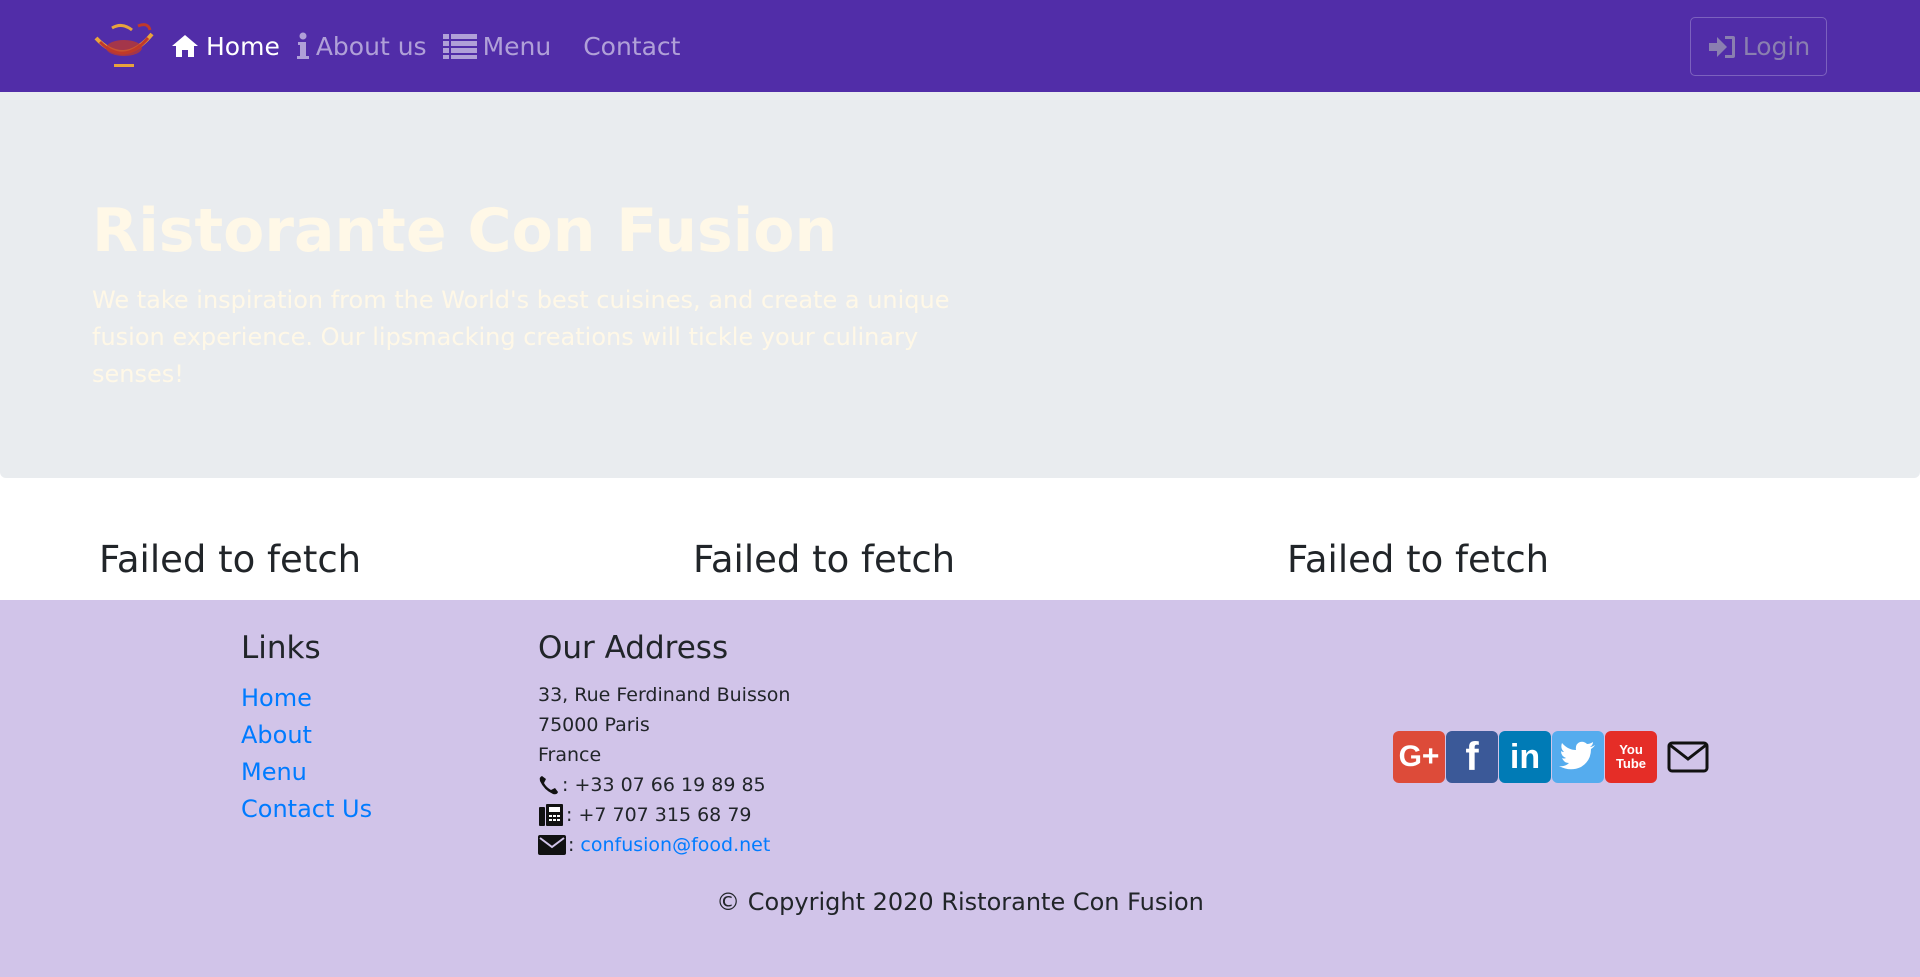 Image resolution: width=1920 pixels, height=977 pixels. Describe the element at coordinates (243, 46) in the screenshot. I see `nav-label-home: Home` at that location.